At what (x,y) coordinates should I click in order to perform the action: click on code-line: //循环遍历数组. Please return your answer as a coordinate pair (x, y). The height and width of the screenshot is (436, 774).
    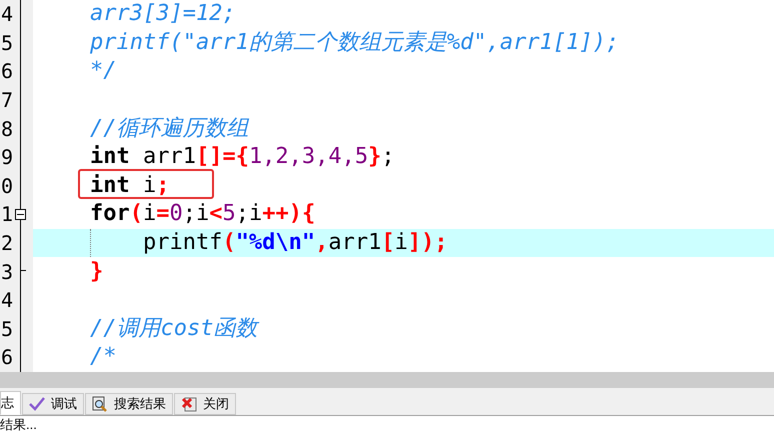
    Looking at the image, I should click on (168, 129).